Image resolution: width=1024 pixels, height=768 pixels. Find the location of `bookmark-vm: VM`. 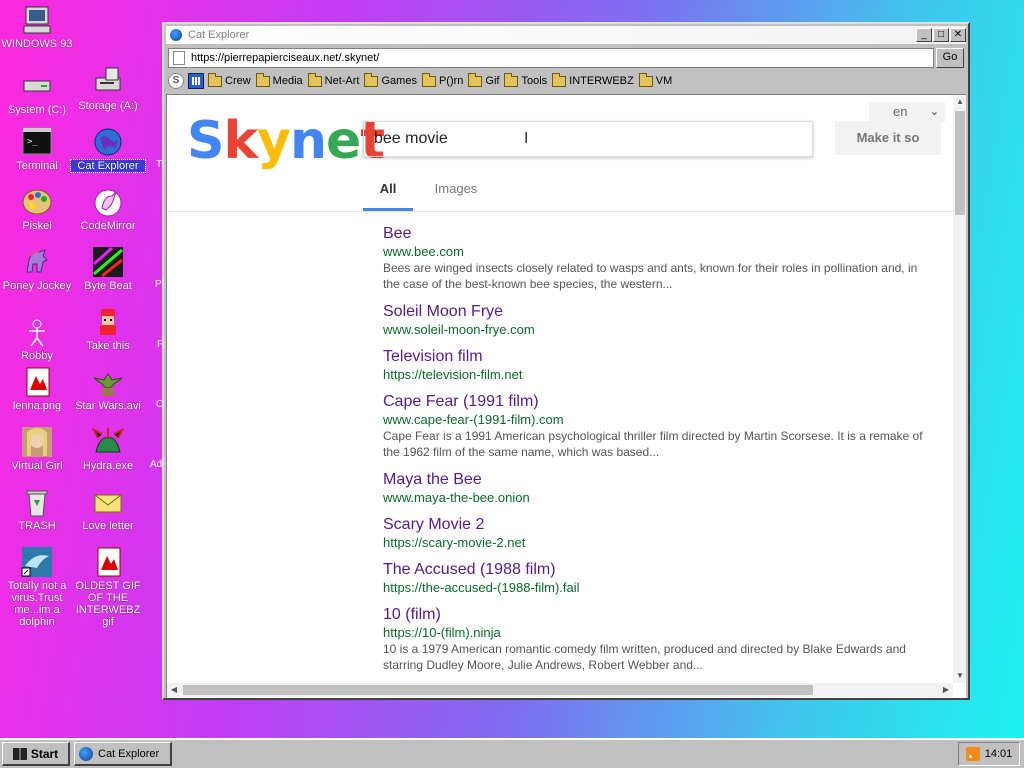

bookmark-vm: VM is located at coordinates (655, 79).